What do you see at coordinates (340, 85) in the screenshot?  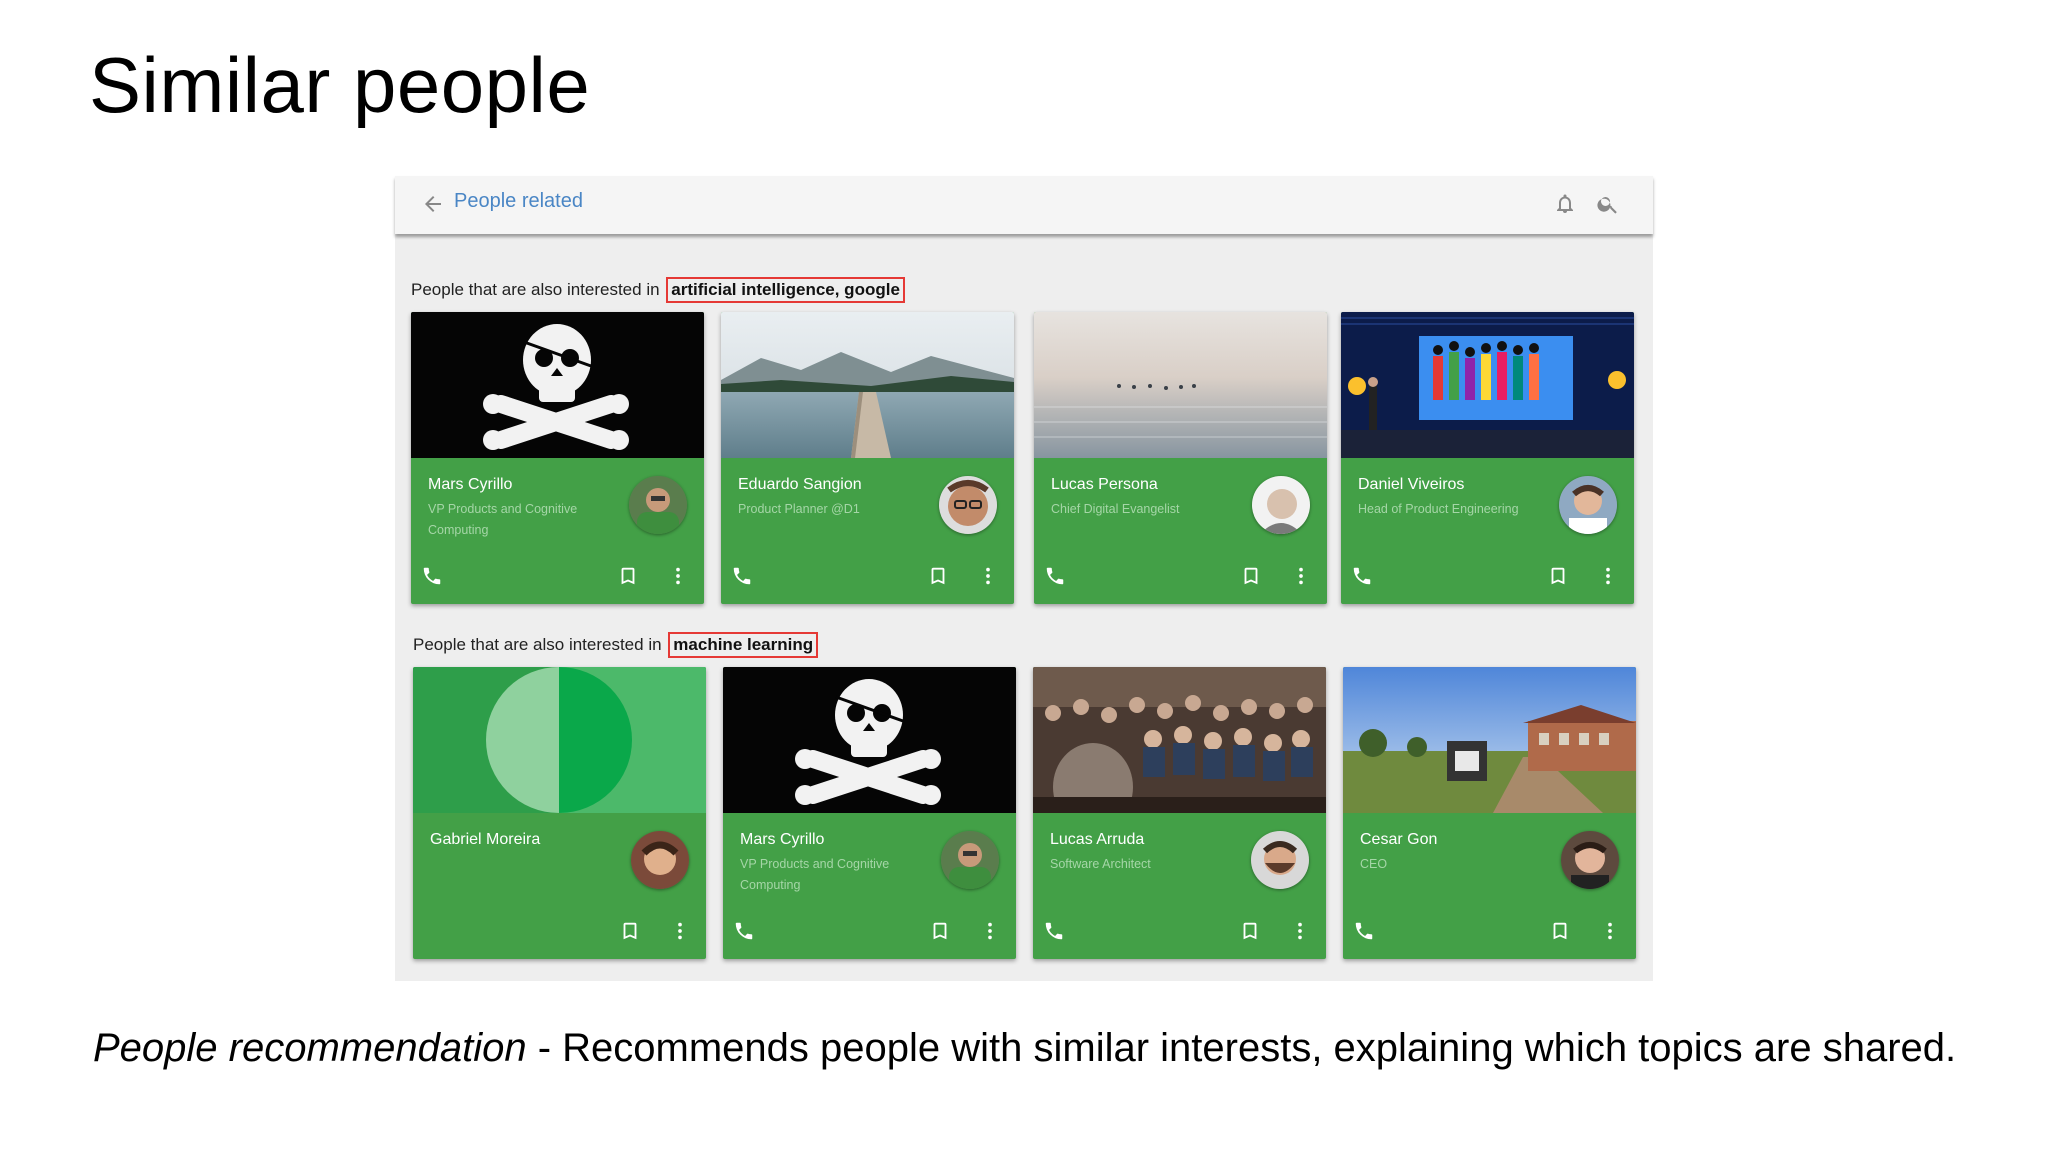 I see `slide-title: Similar people` at bounding box center [340, 85].